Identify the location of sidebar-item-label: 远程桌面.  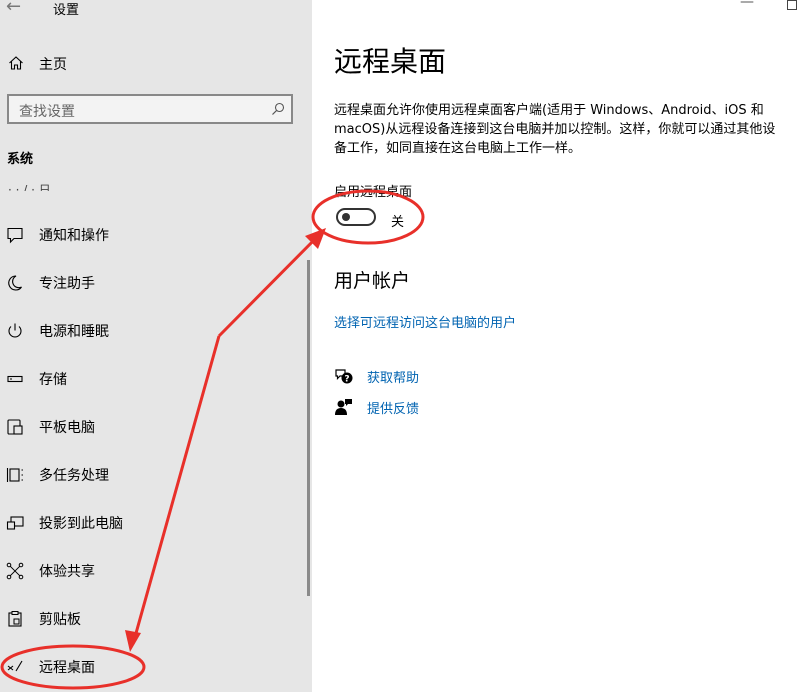
(67, 668).